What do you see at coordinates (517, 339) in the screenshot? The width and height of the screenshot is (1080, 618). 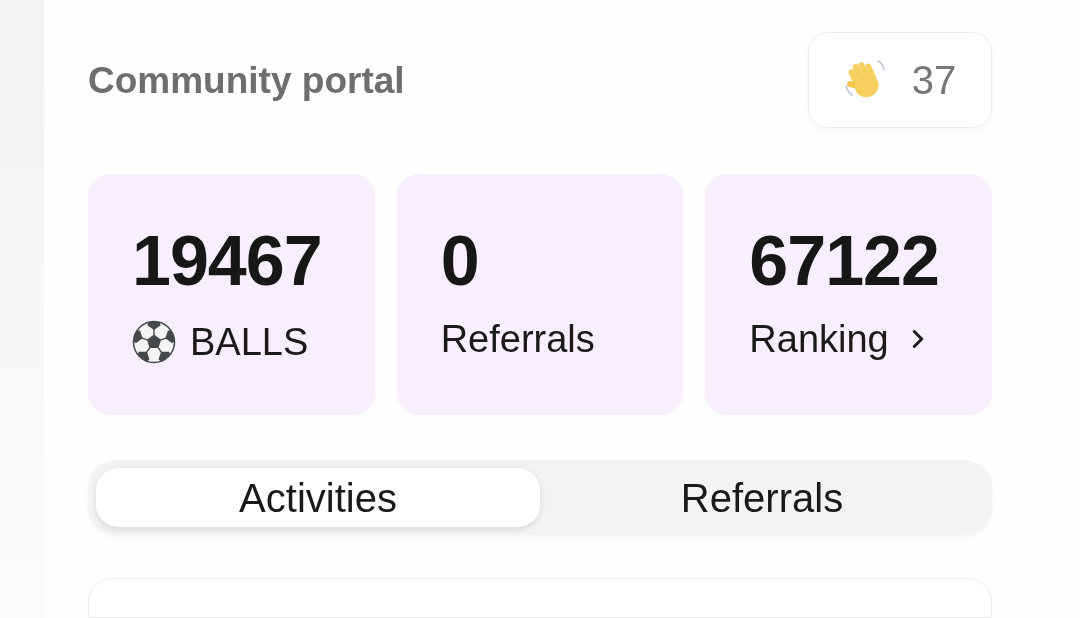 I see `stat-label: Referrals` at bounding box center [517, 339].